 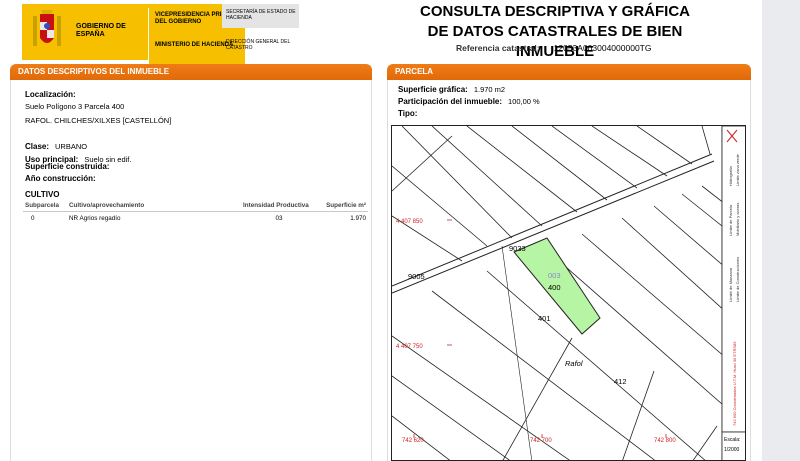 What do you see at coordinates (191, 72) in the screenshot?
I see `datos-section-header: DATOS DESCRIPTIVOS DEL INMUEBLE` at bounding box center [191, 72].